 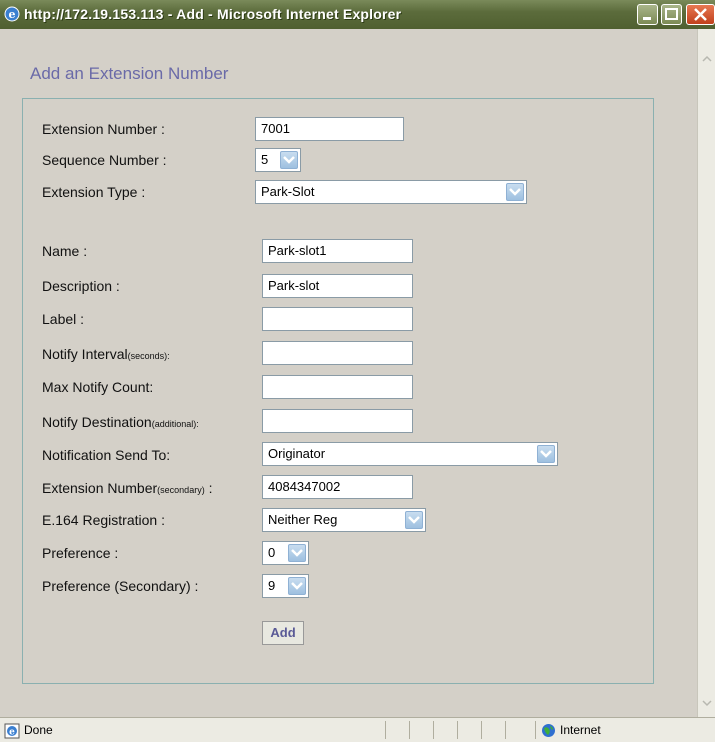 I want to click on label-label: Label :, so click(x=63, y=319).